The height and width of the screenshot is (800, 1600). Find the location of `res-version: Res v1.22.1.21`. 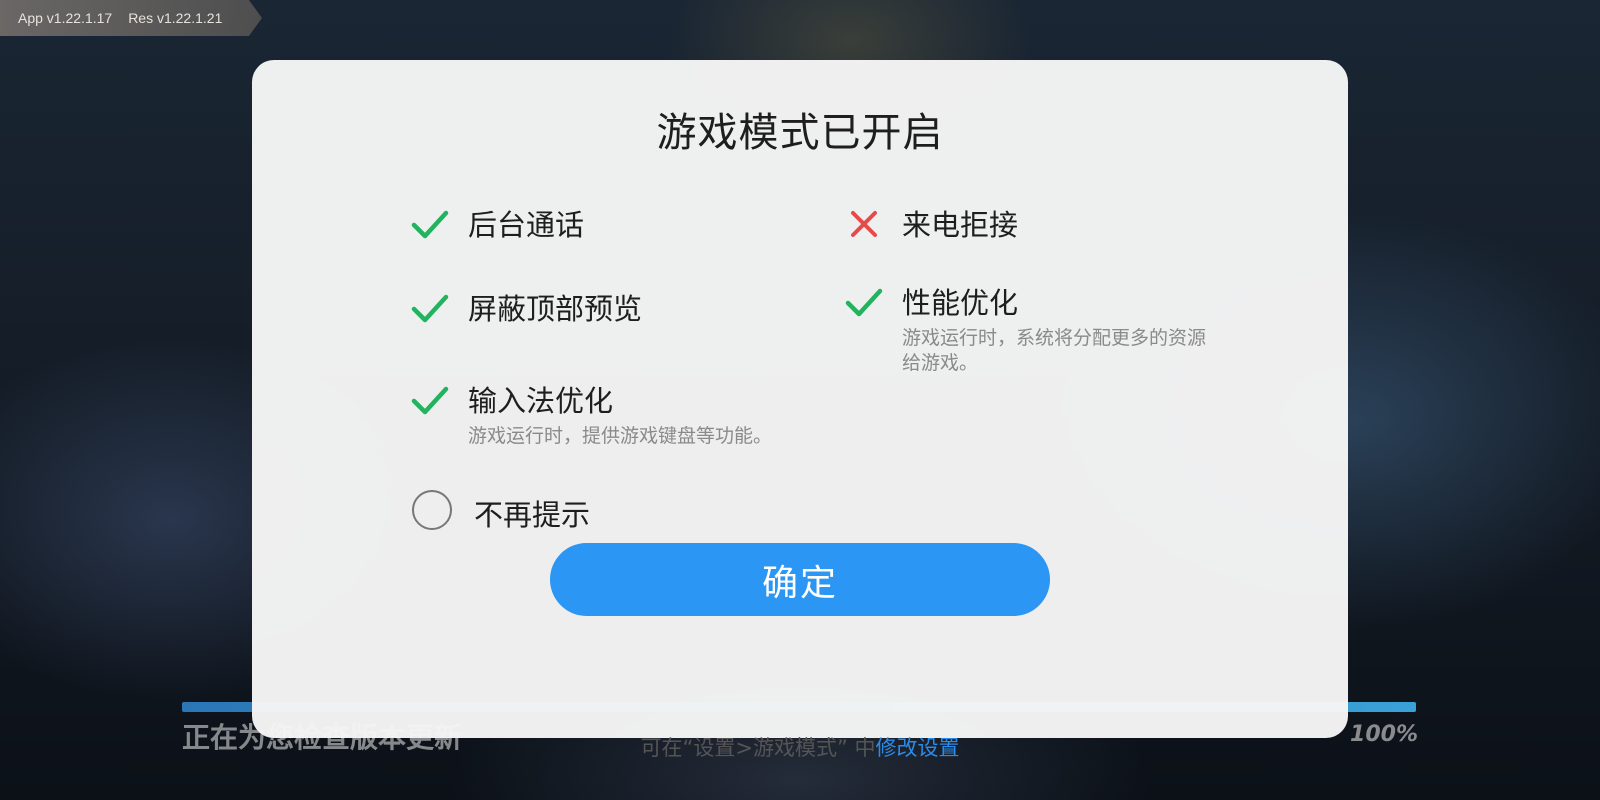

res-version: Res v1.22.1.21 is located at coordinates (175, 18).